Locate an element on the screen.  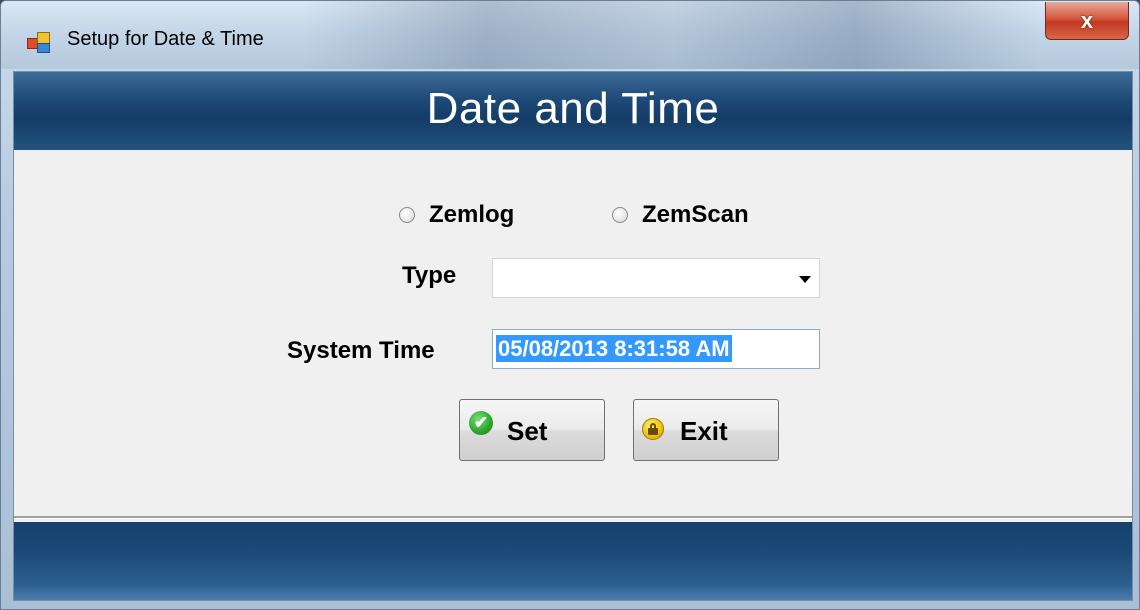
radio-zemscan: ZemScan is located at coordinates (680, 215).